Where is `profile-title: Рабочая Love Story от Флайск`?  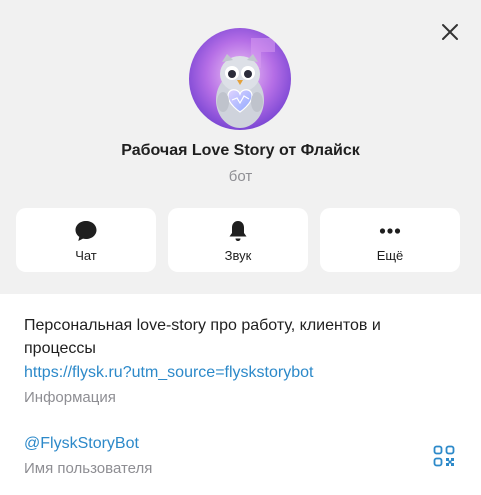
profile-title: Рабочая Love Story от Флайск is located at coordinates (240, 150).